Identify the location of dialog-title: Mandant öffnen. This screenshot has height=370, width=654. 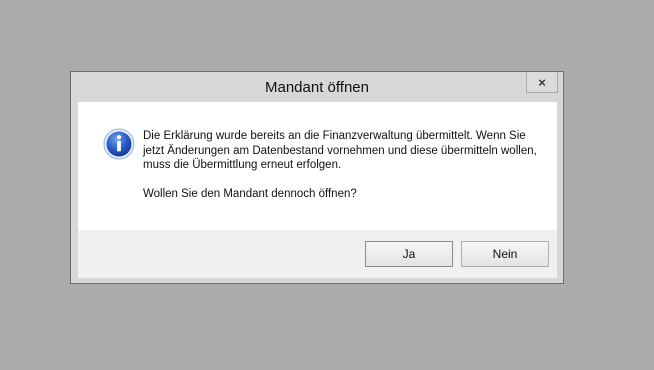
(317, 87).